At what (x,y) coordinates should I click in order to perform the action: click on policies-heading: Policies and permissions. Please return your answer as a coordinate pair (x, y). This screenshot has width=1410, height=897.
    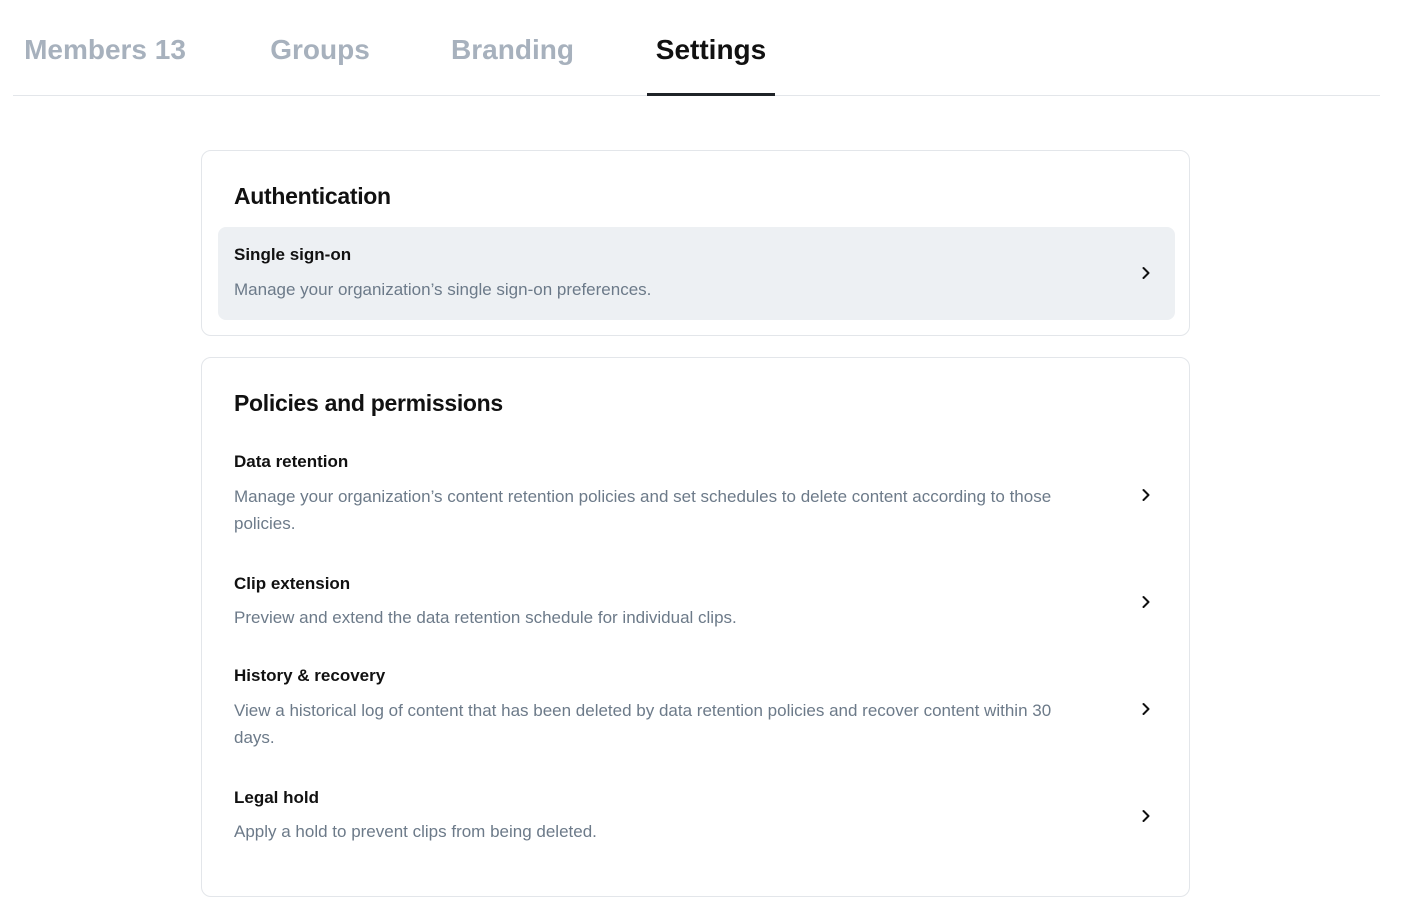
    Looking at the image, I should click on (368, 403).